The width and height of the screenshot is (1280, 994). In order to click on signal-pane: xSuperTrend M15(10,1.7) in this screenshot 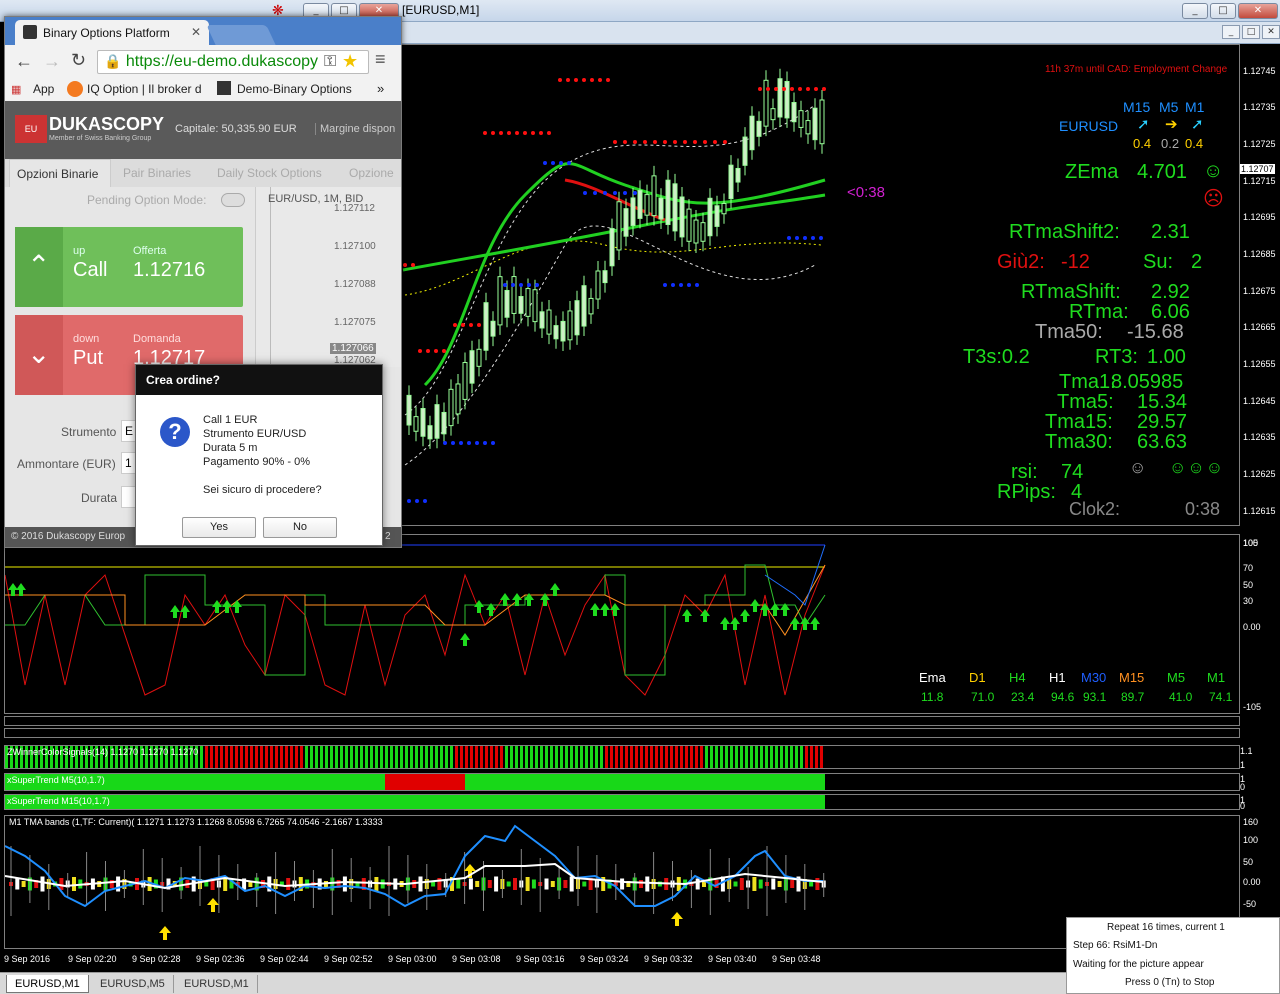, I will do `click(622, 802)`.